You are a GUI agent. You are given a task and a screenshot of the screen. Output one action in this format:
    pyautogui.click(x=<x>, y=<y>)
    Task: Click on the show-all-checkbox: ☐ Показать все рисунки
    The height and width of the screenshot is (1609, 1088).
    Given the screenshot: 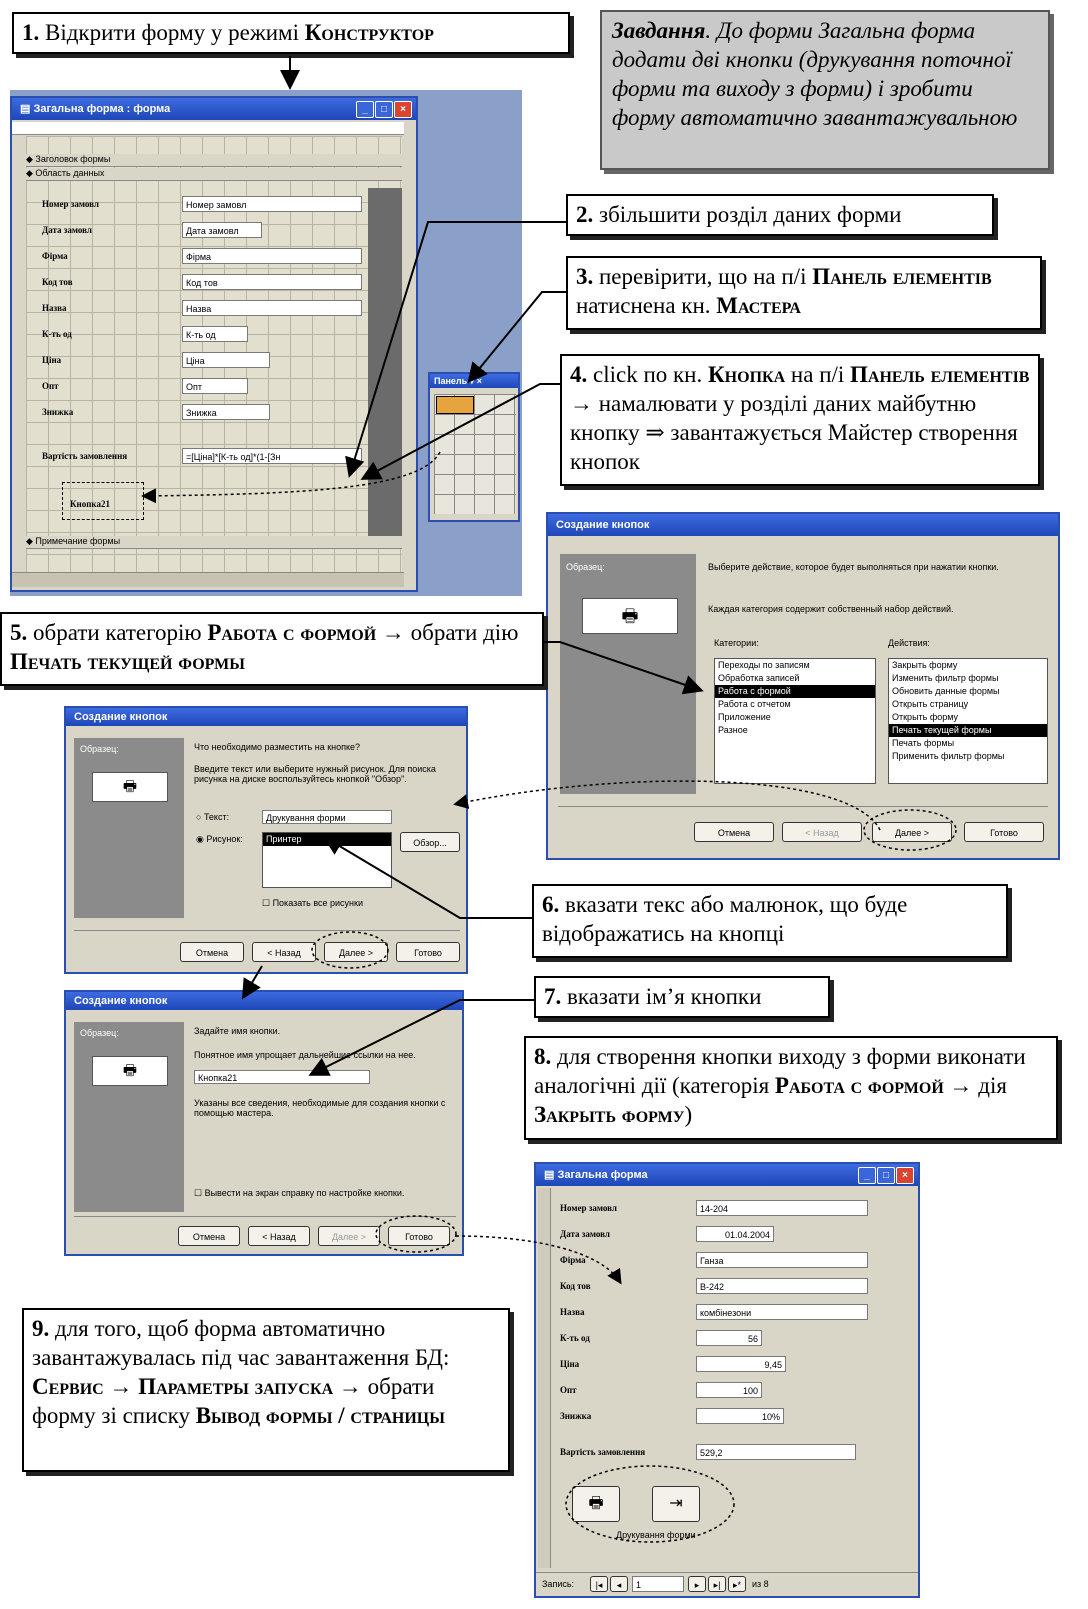 What is the action you would take?
    pyautogui.click(x=312, y=903)
    